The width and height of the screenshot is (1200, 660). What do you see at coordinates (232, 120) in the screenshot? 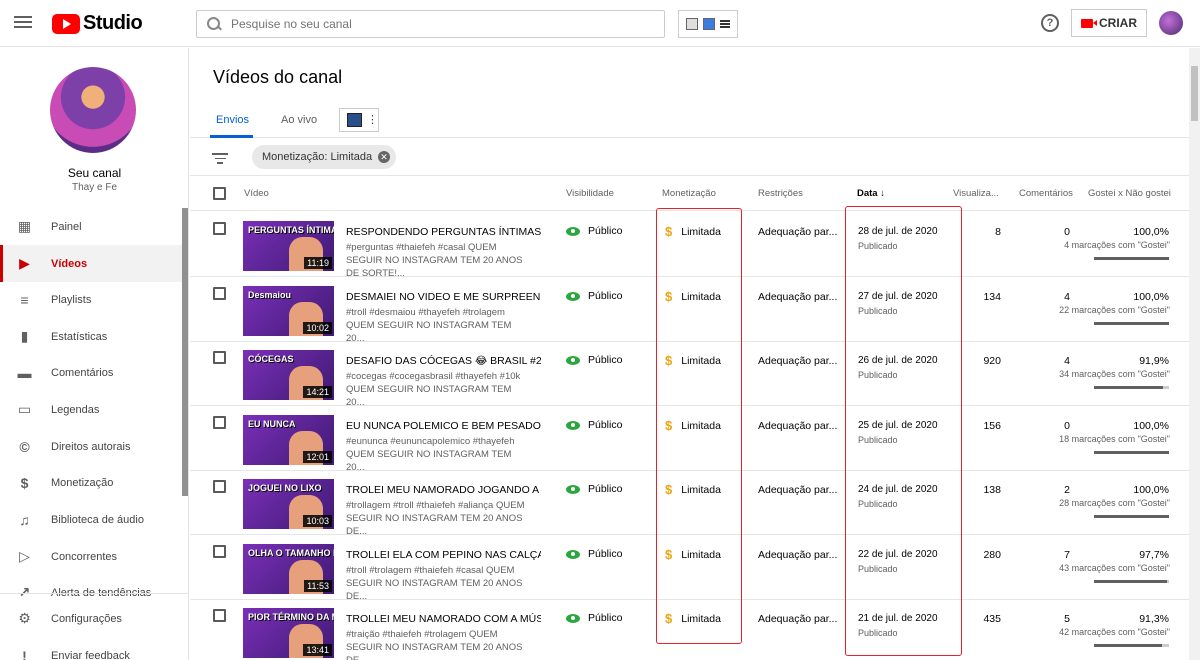
I see `tab-envios: Envios` at bounding box center [232, 120].